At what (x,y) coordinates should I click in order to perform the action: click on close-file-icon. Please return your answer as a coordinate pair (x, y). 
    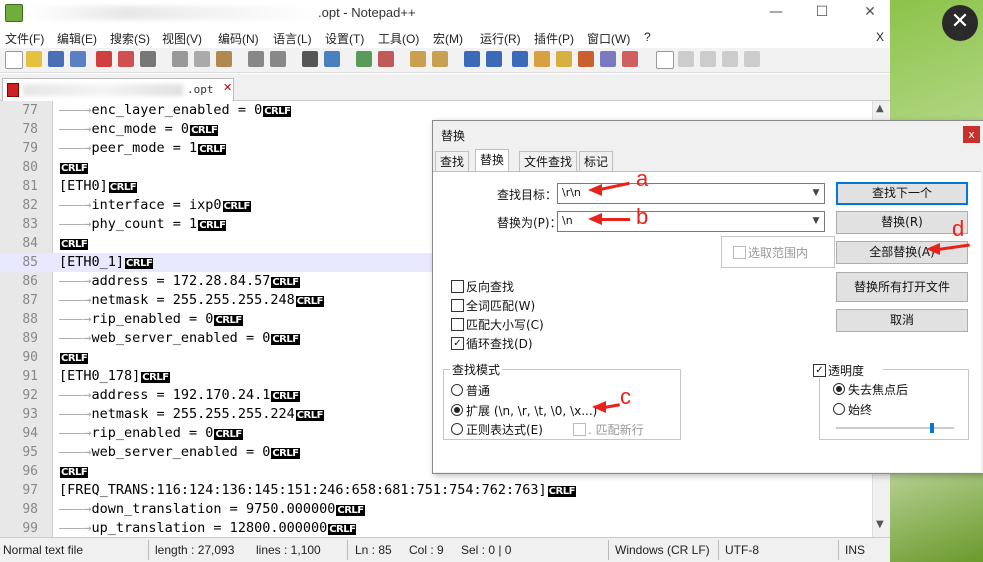
    Looking at the image, I should click on (104, 59).